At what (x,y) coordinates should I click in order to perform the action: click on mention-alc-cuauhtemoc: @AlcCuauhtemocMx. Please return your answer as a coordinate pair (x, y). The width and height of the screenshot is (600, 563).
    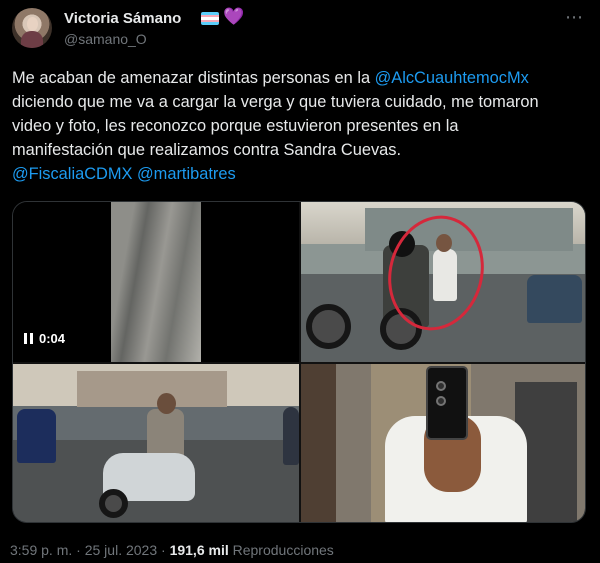
    Looking at the image, I should click on (452, 78).